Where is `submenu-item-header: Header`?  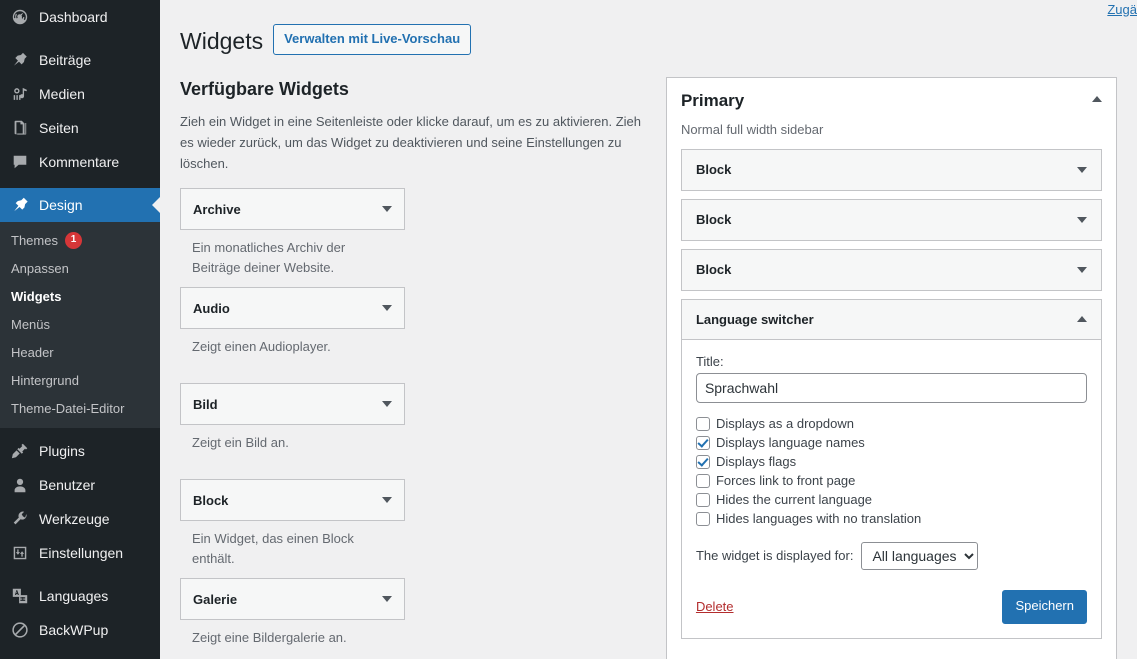 submenu-item-header: Header is located at coordinates (80, 352).